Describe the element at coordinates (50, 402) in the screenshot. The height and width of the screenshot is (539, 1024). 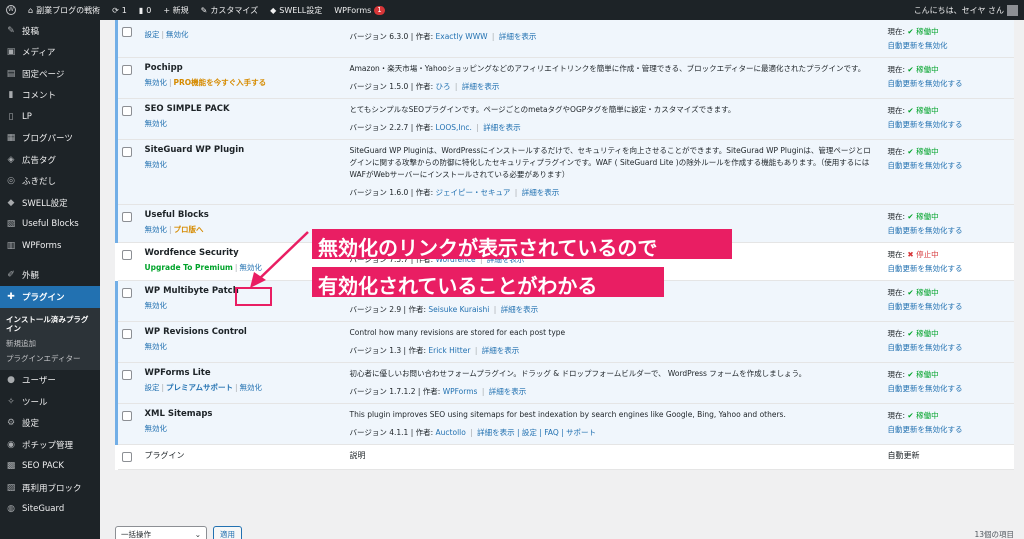
I see `sidebar-item-14: ✧ ツール` at that location.